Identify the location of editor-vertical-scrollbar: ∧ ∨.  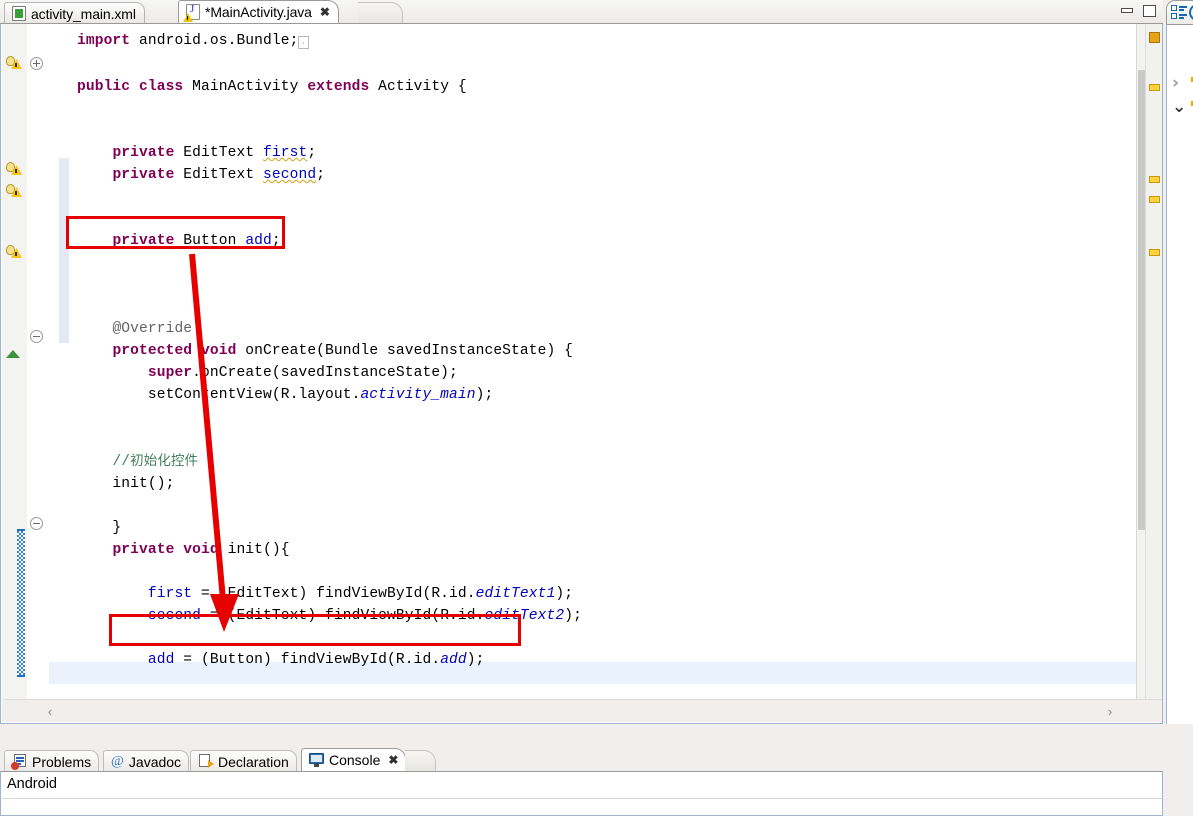
(1149, 373).